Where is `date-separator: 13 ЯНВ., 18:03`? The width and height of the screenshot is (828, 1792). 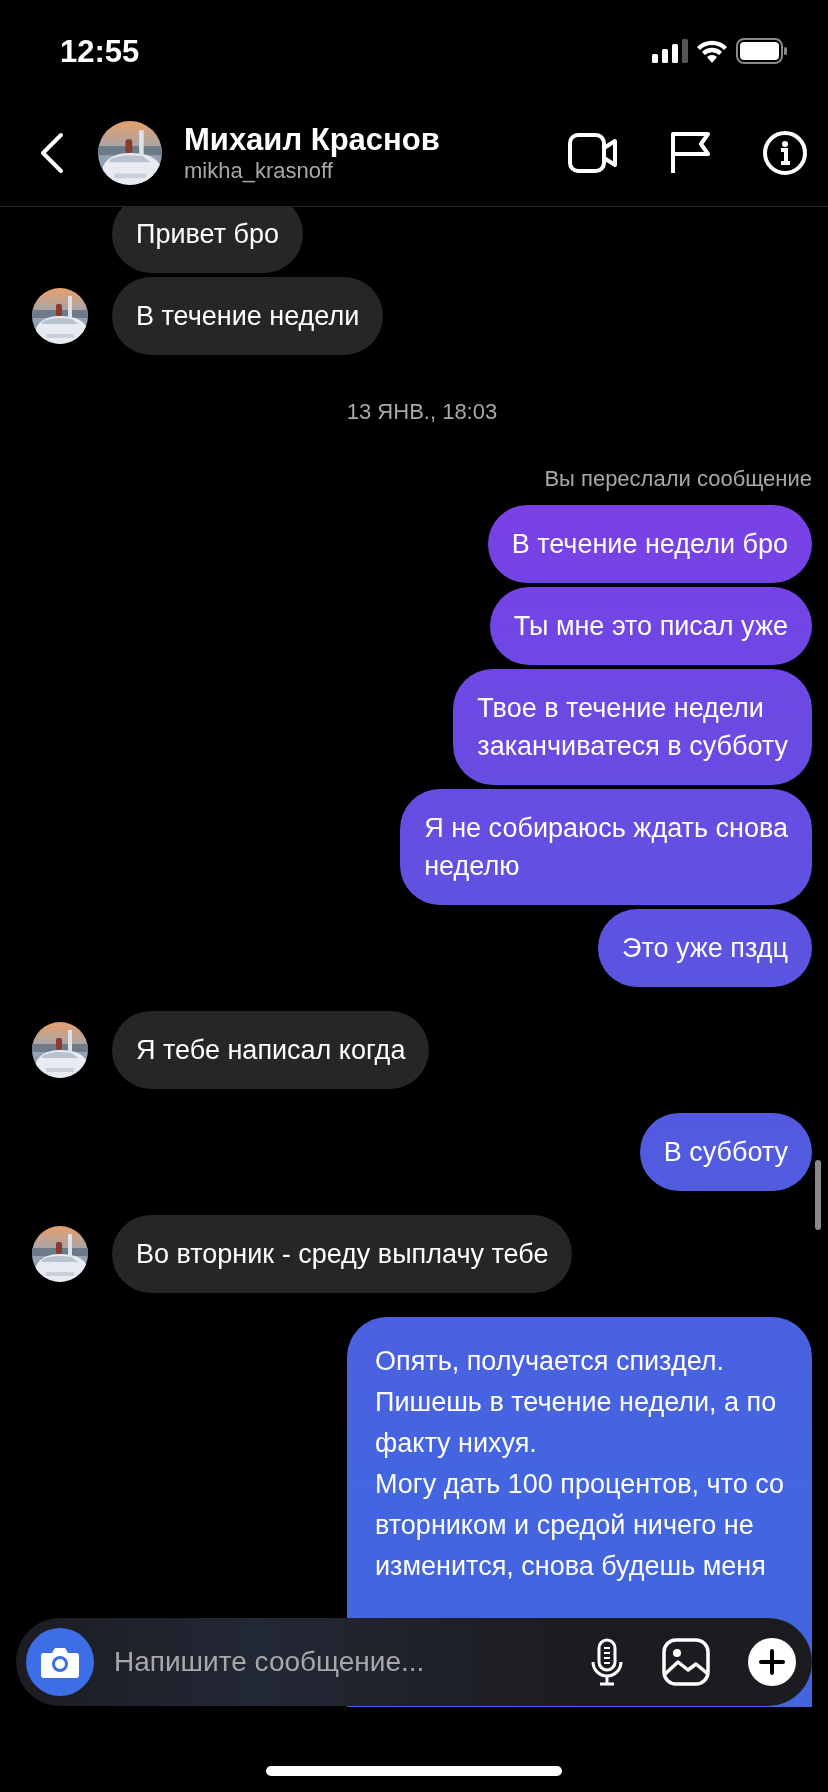 date-separator: 13 ЯНВ., 18:03 is located at coordinates (422, 412).